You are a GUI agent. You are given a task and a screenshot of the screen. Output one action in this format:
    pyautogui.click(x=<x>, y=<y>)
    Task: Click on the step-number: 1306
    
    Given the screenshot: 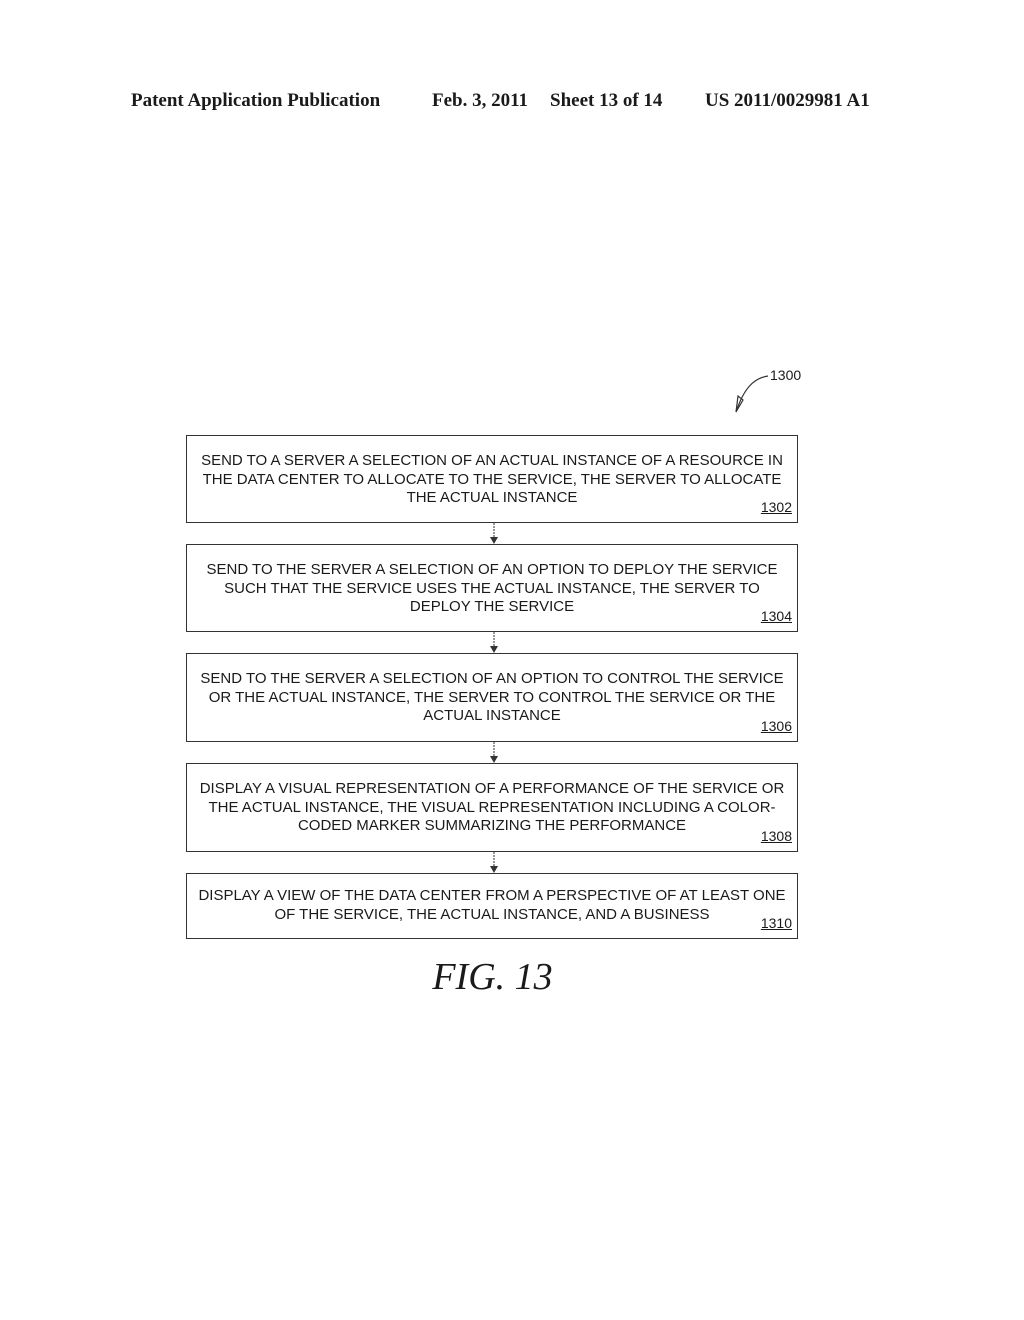 What is the action you would take?
    pyautogui.click(x=776, y=725)
    